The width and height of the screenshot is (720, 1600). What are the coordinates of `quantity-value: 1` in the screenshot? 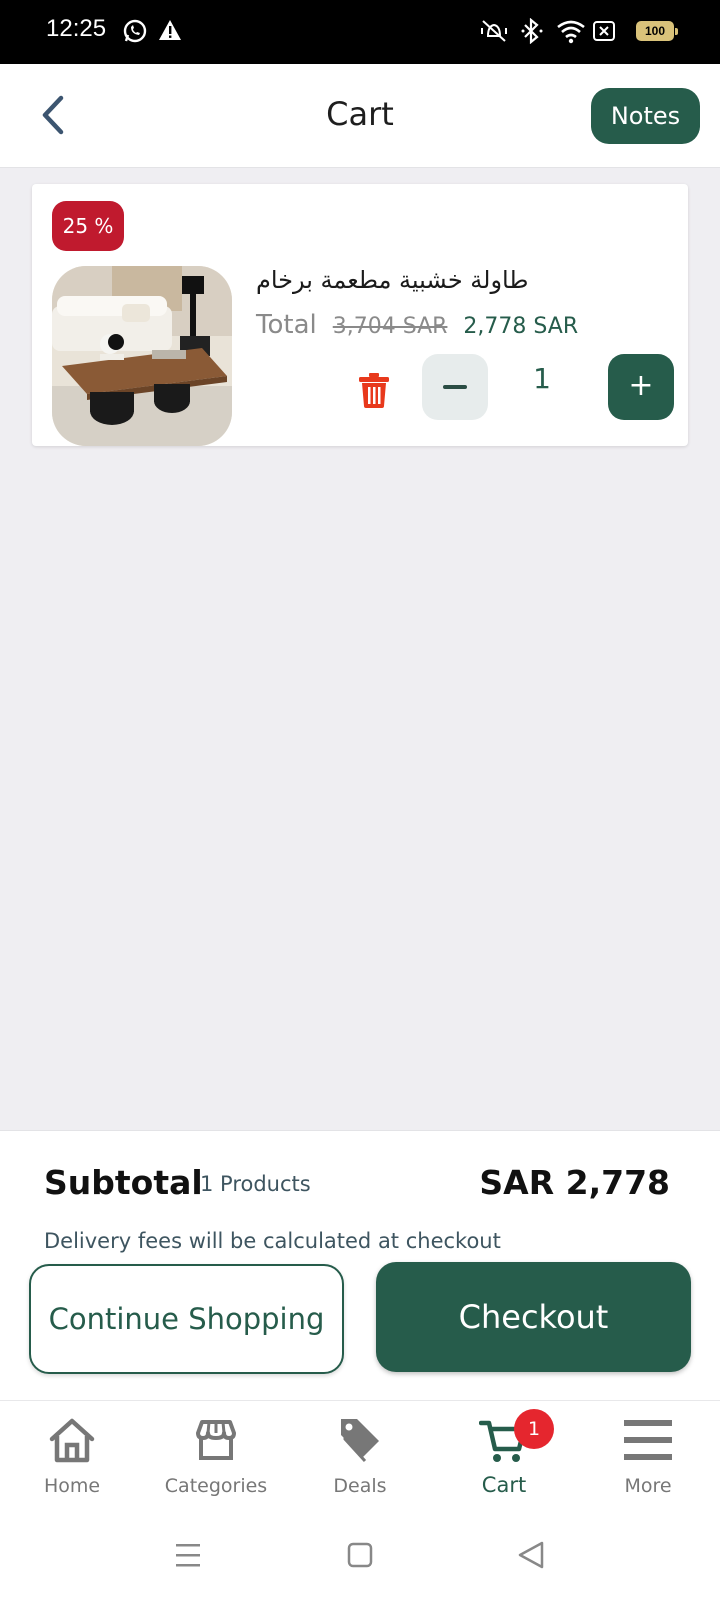 It's located at (542, 378).